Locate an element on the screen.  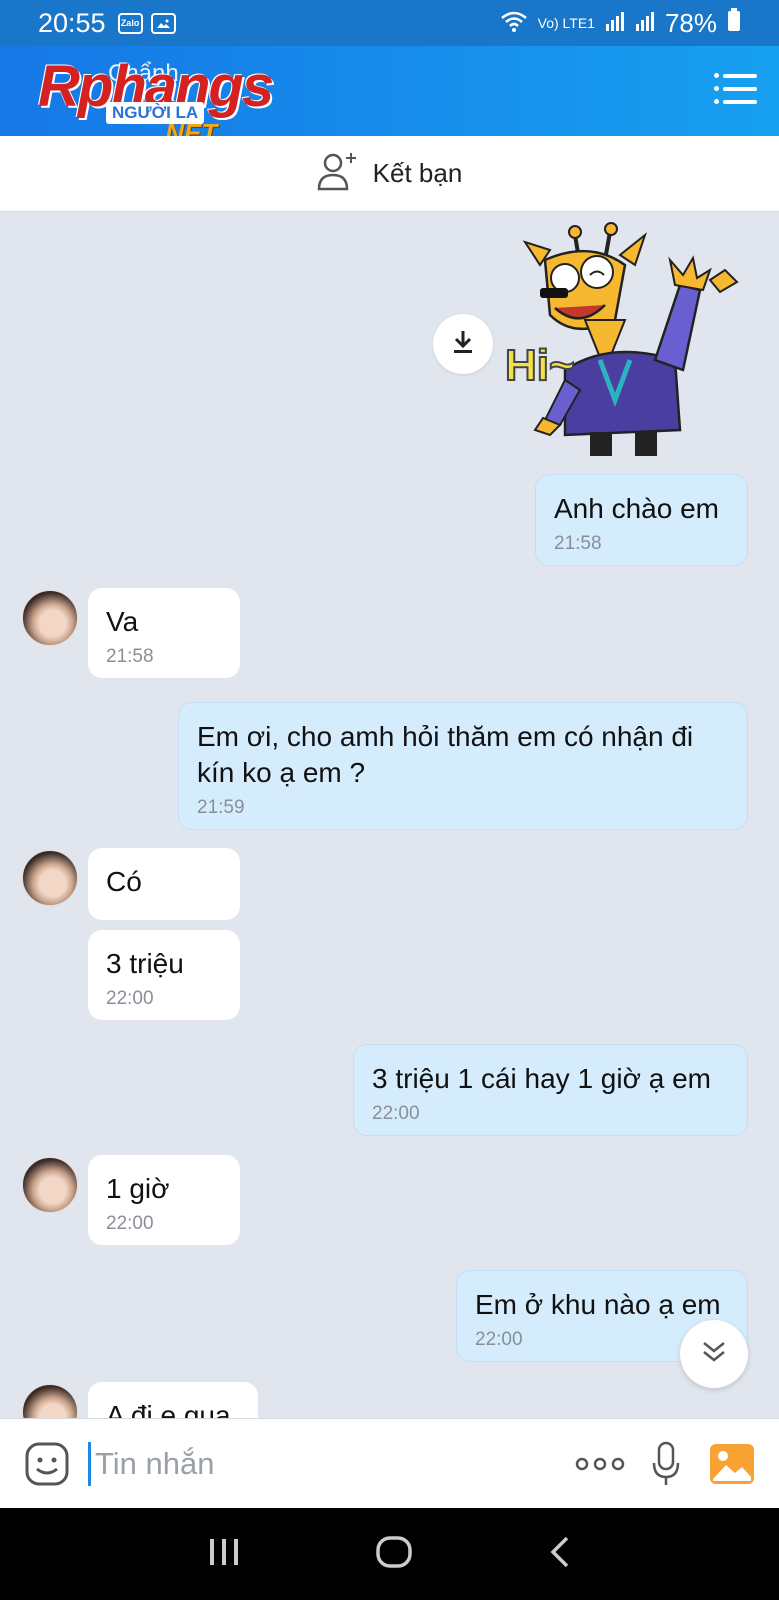
message-text: Em ở khu nào ạ em is located at coordinates (598, 1304).